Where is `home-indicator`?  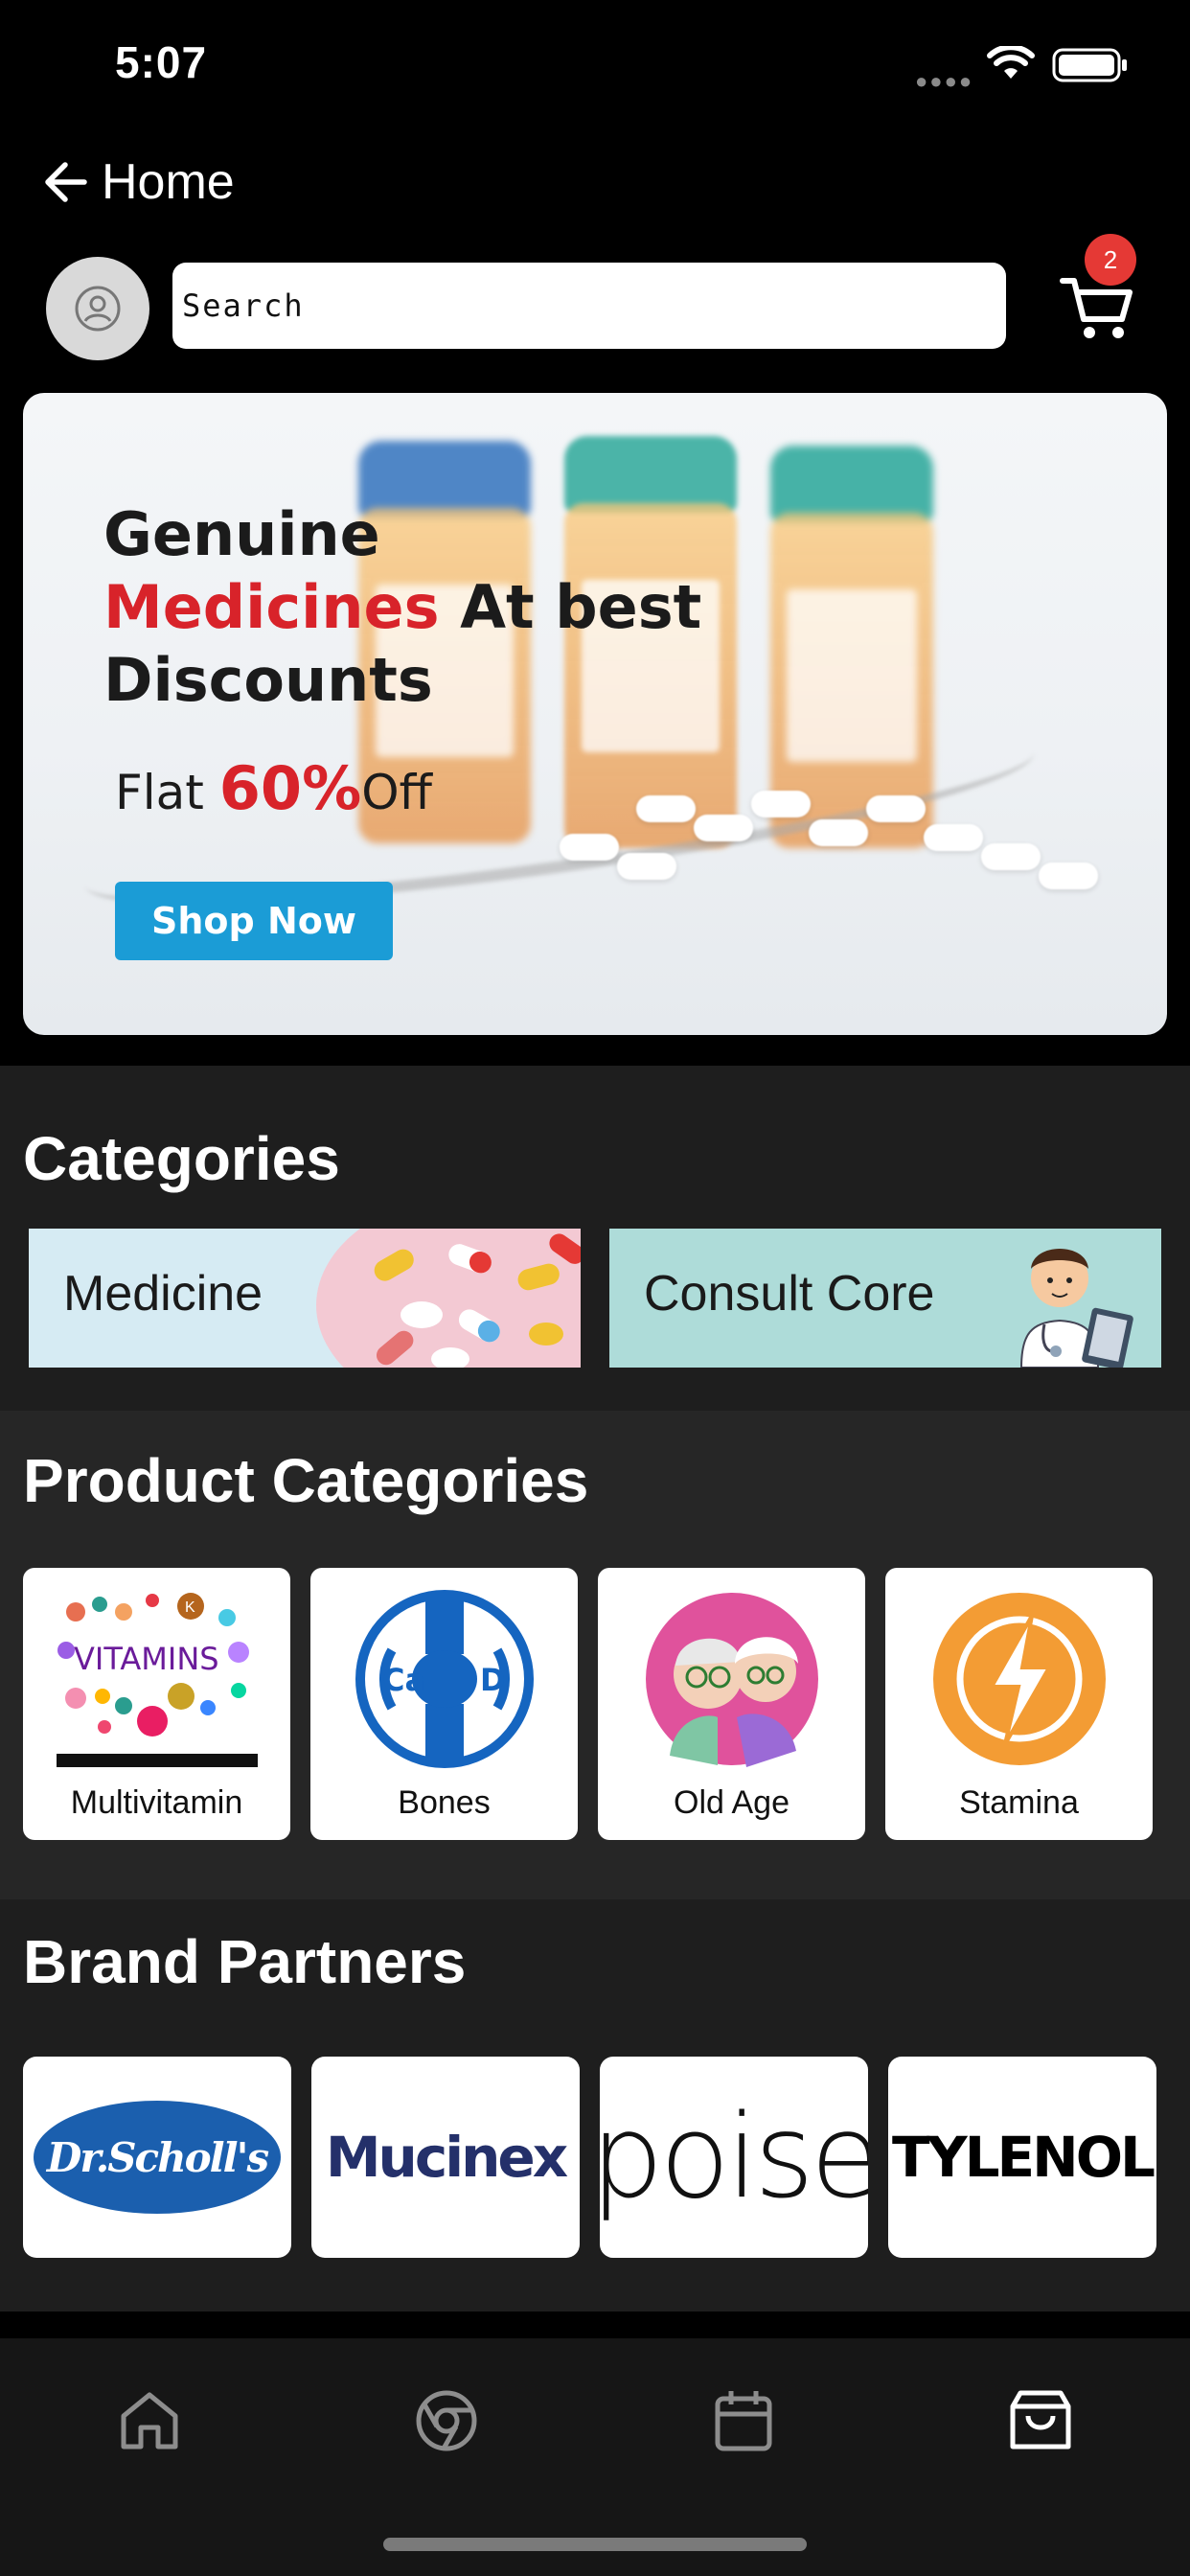
home-indicator is located at coordinates (595, 2544).